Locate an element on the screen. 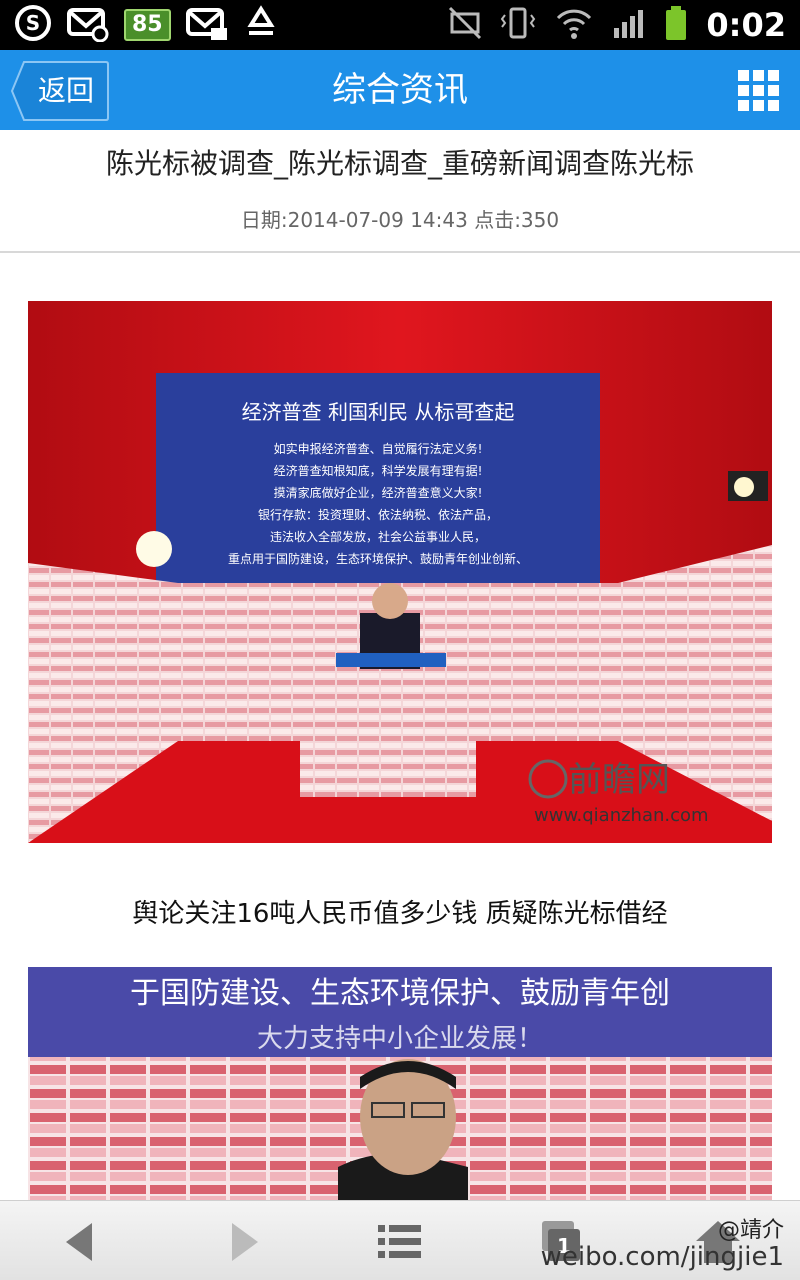 The width and height of the screenshot is (800, 1280). back-label: 返回 is located at coordinates (66, 90).